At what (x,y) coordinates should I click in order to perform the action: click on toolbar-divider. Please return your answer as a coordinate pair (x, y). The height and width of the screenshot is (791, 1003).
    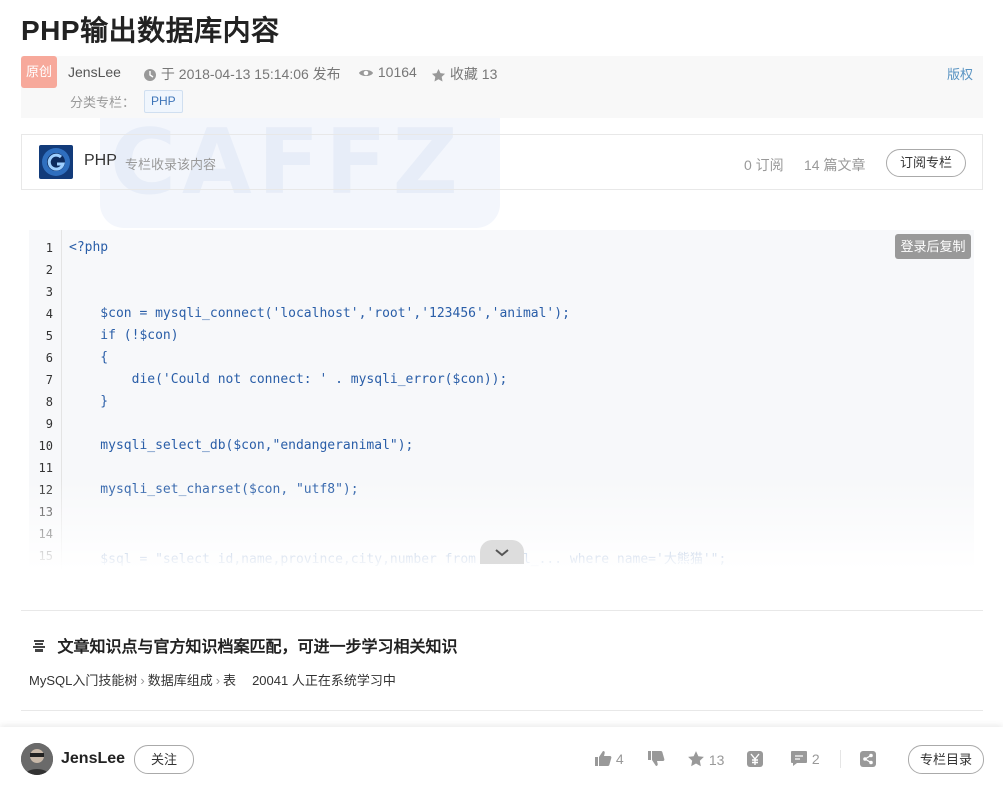
    Looking at the image, I should click on (840, 759).